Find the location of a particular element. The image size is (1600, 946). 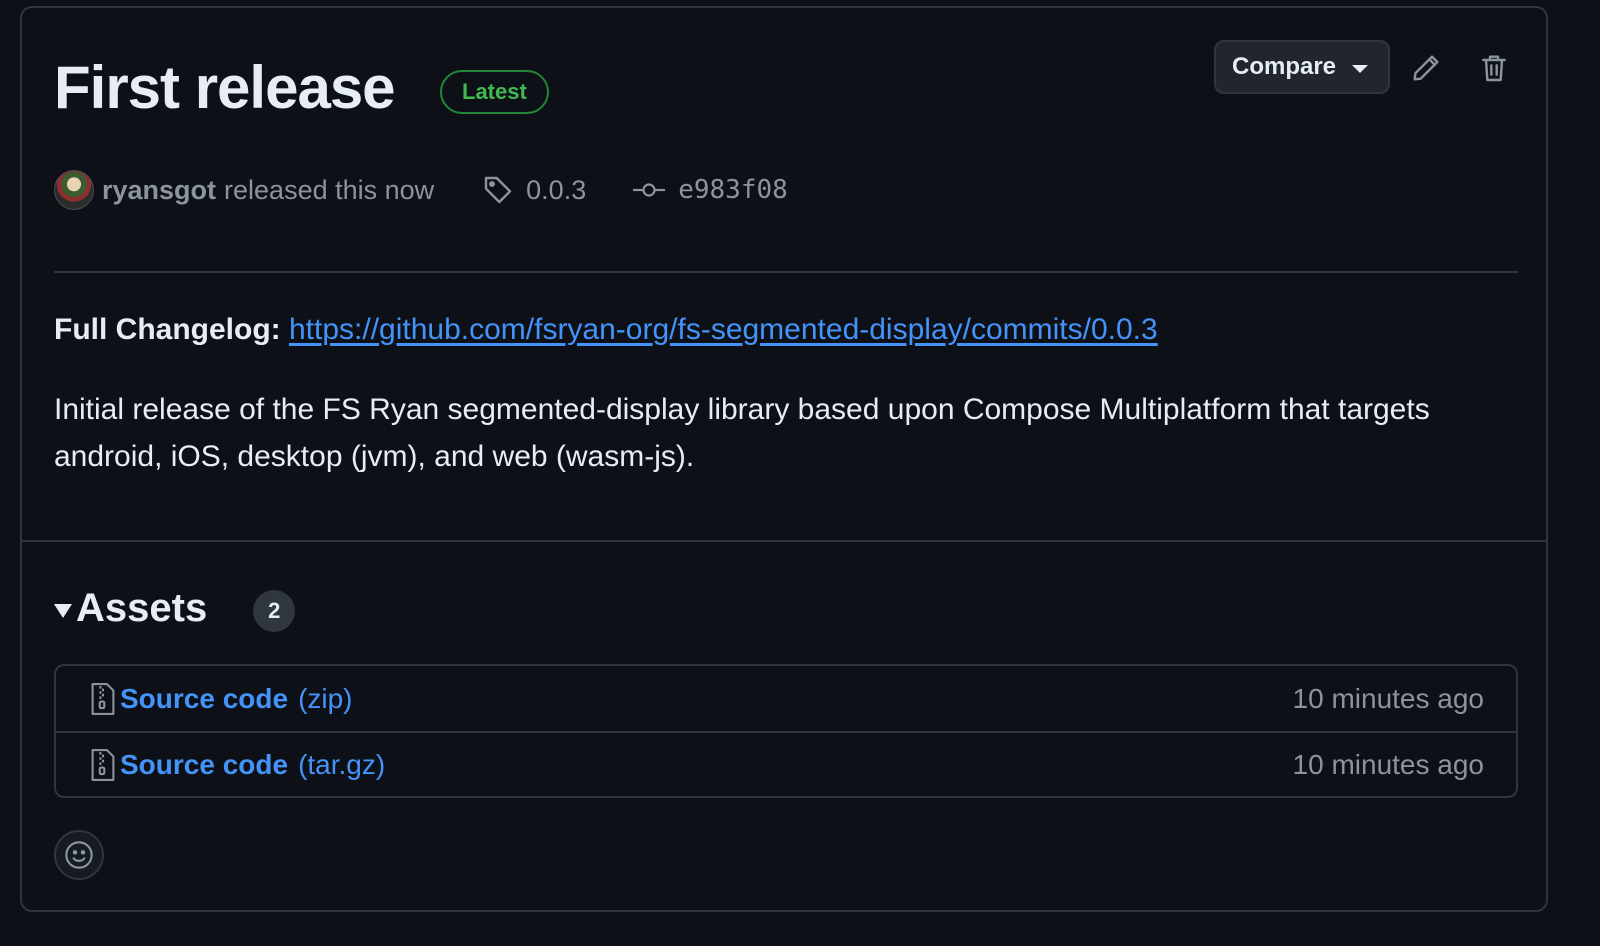

latest-badge: Latest is located at coordinates (494, 92).